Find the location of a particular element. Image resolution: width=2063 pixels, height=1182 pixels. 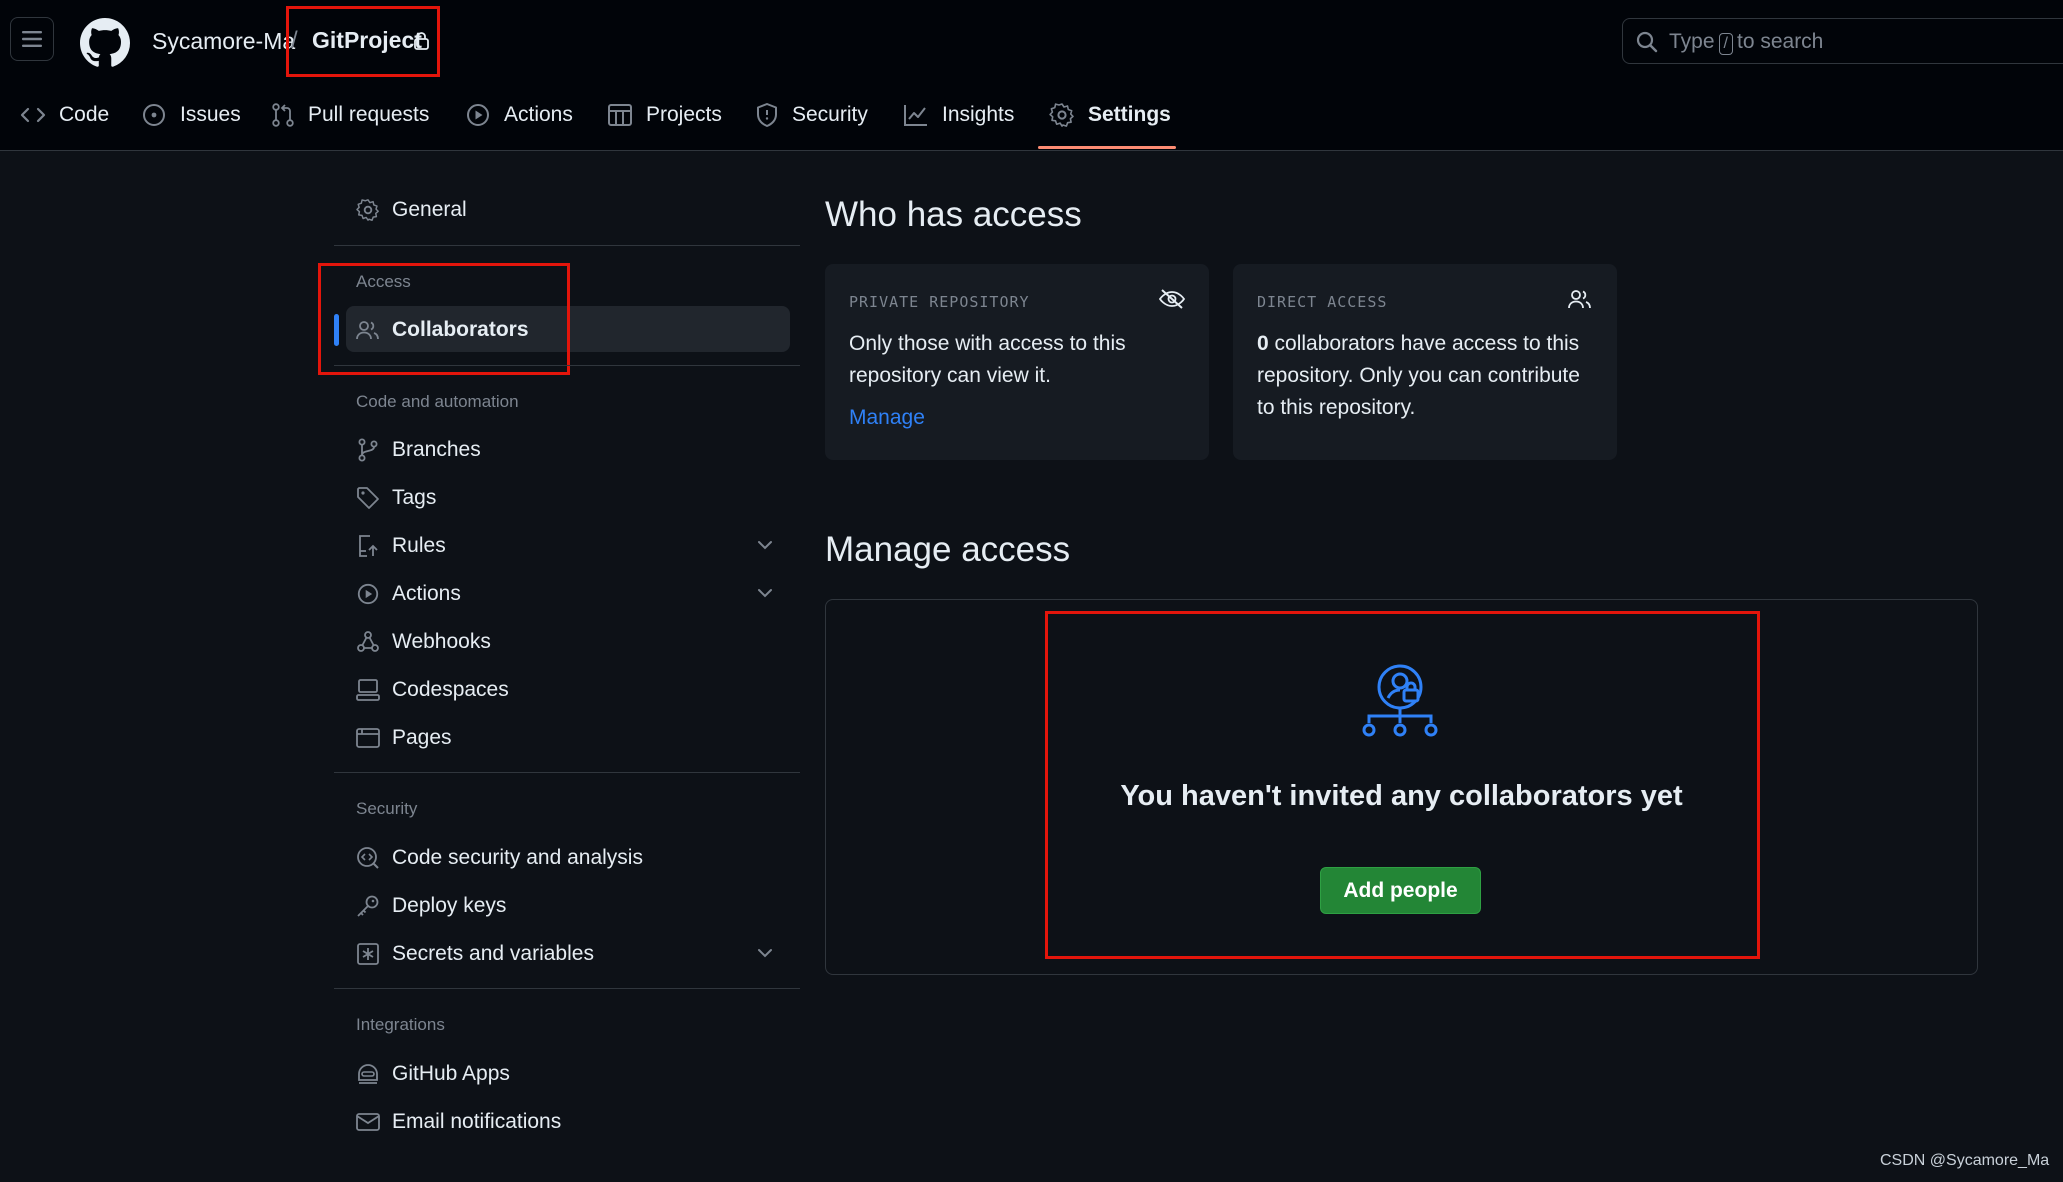

tab-code: Code is located at coordinates (64, 115).